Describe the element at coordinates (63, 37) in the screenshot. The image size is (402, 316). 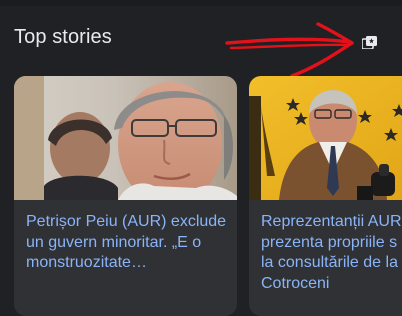
I see `section-title: Top stories` at that location.